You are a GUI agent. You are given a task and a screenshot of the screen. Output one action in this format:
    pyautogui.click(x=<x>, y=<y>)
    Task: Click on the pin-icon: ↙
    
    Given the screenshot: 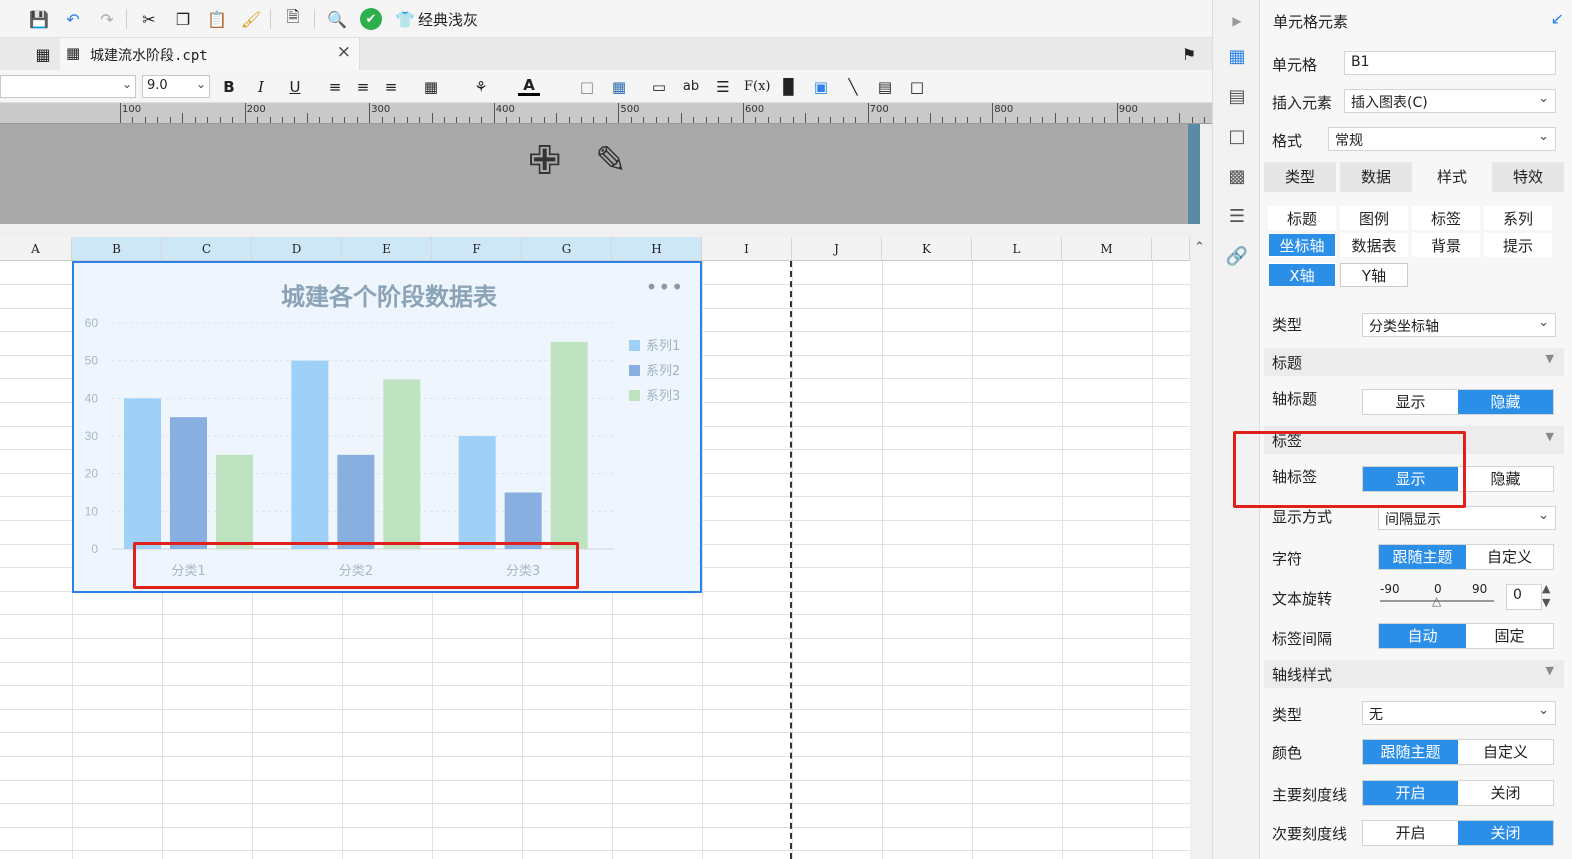 What is the action you would take?
    pyautogui.click(x=1557, y=18)
    